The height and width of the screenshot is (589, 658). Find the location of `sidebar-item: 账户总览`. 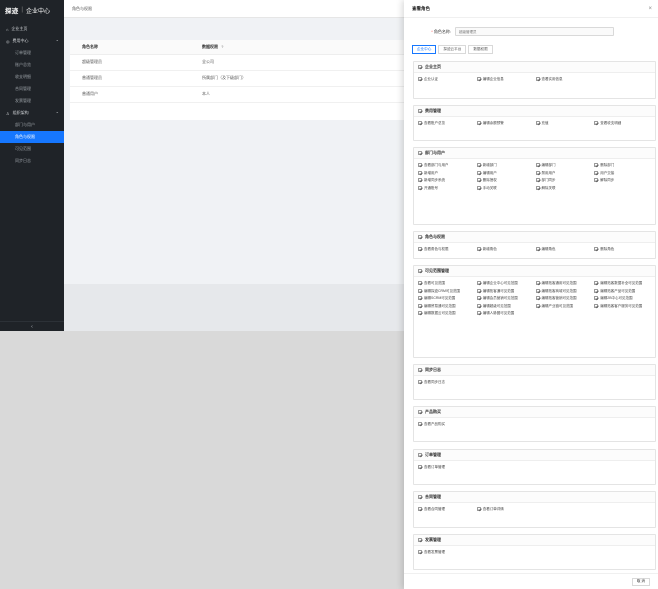

sidebar-item: 账户总览 is located at coordinates (32, 65).